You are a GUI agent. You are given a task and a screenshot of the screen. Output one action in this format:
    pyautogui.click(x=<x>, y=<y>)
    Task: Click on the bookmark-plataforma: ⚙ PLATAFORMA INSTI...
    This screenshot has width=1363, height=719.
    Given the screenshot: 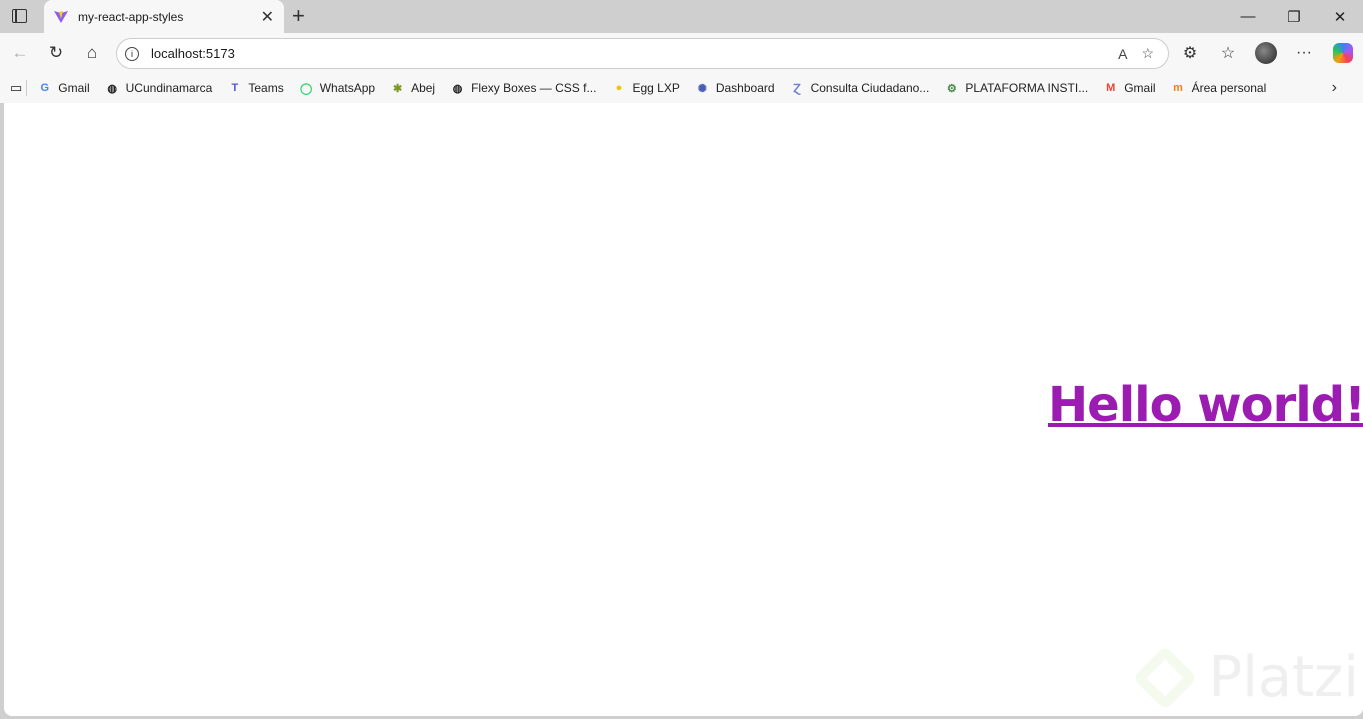 What is the action you would take?
    pyautogui.click(x=1016, y=88)
    